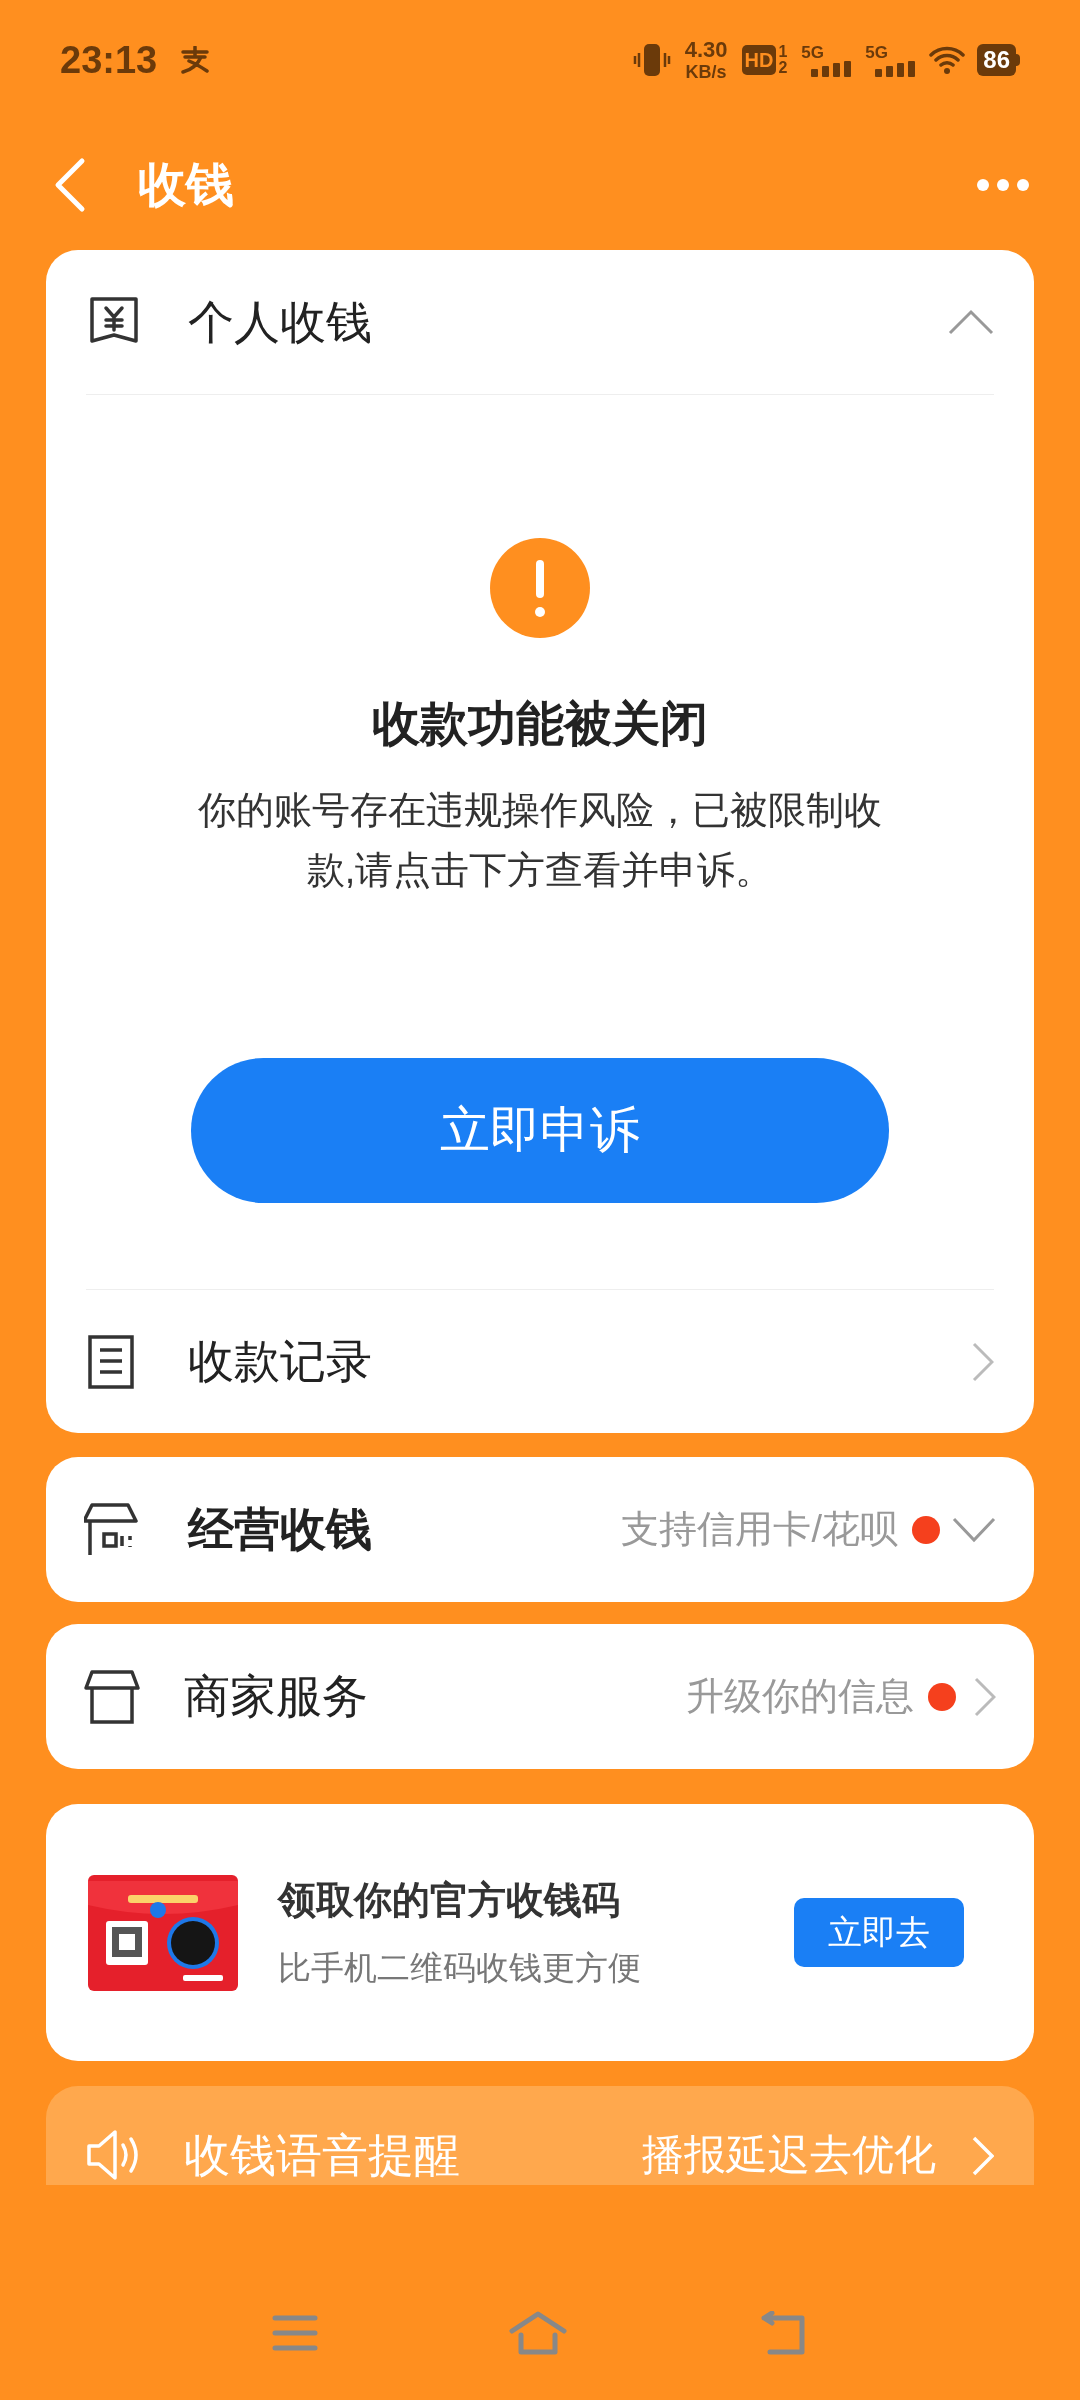  What do you see at coordinates (186, 185) in the screenshot?
I see `page-title: 收钱` at bounding box center [186, 185].